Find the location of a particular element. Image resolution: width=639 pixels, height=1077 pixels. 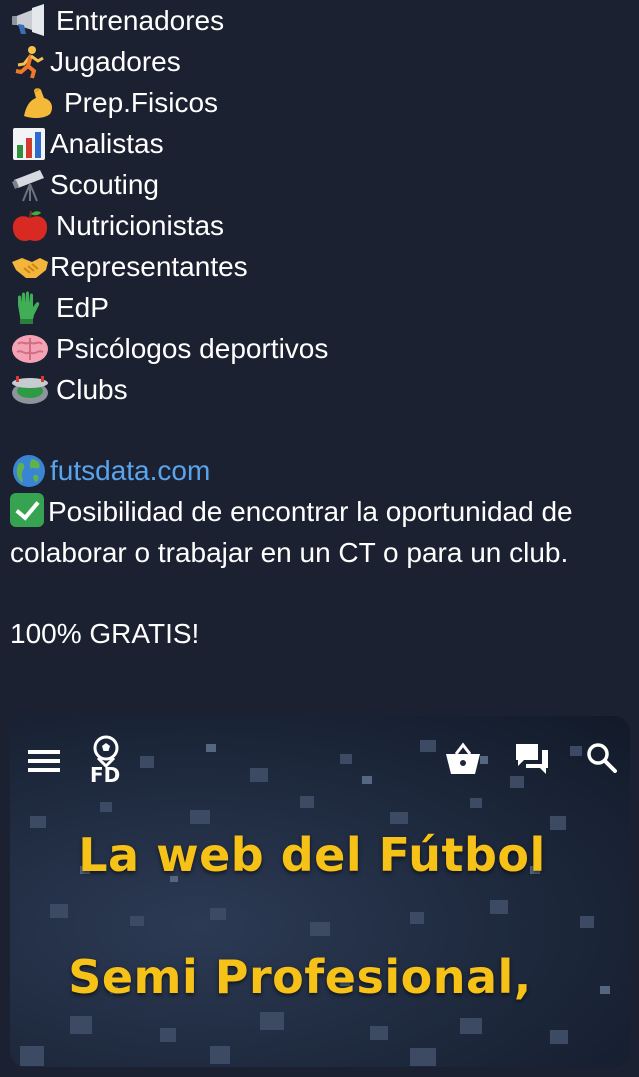

hamburger-menu-icon is located at coordinates (45, 761).